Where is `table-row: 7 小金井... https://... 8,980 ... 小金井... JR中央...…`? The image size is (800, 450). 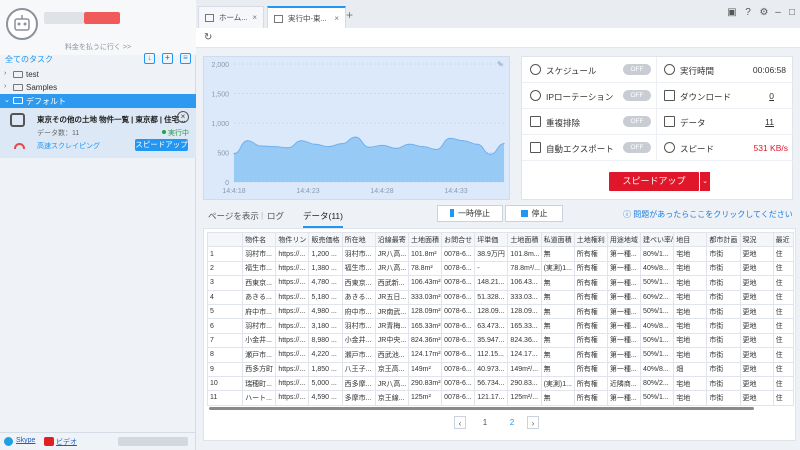
table-row: 7 小金井... https://... 8,980 ... 小金井... JR中央...… is located at coordinates (500, 340).